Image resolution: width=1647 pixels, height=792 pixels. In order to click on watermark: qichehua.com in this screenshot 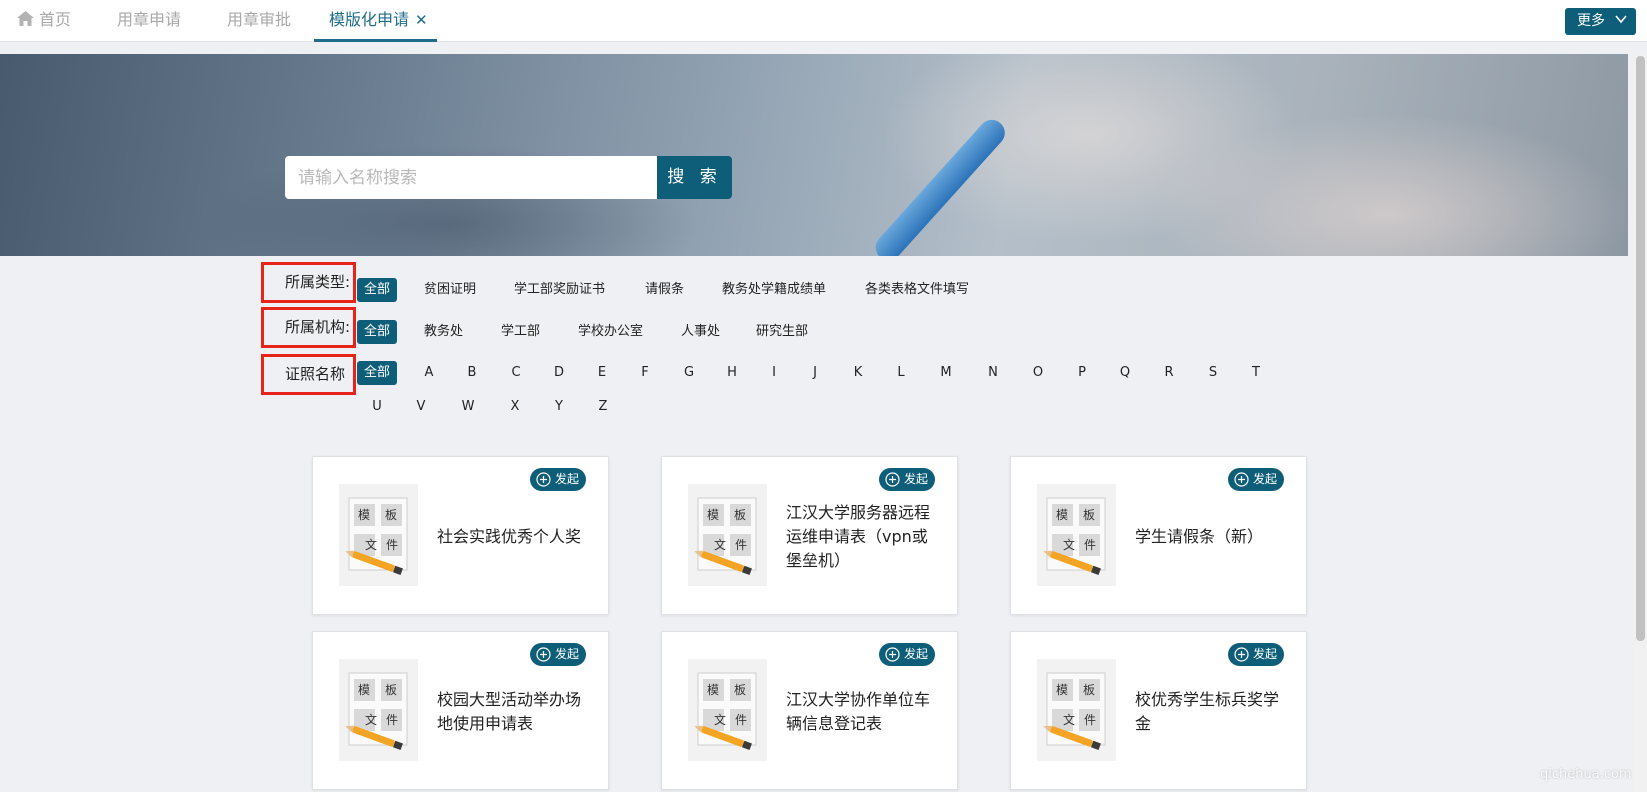, I will do `click(1586, 774)`.